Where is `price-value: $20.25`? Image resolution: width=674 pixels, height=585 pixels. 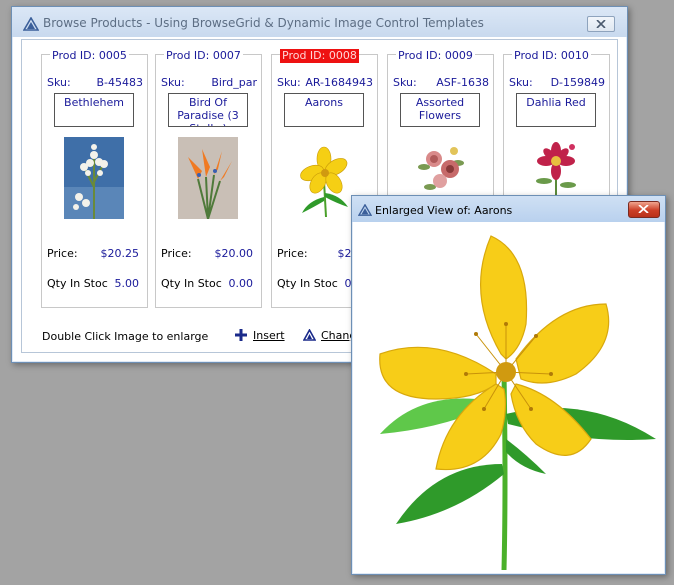 price-value: $20.25 is located at coordinates (120, 253).